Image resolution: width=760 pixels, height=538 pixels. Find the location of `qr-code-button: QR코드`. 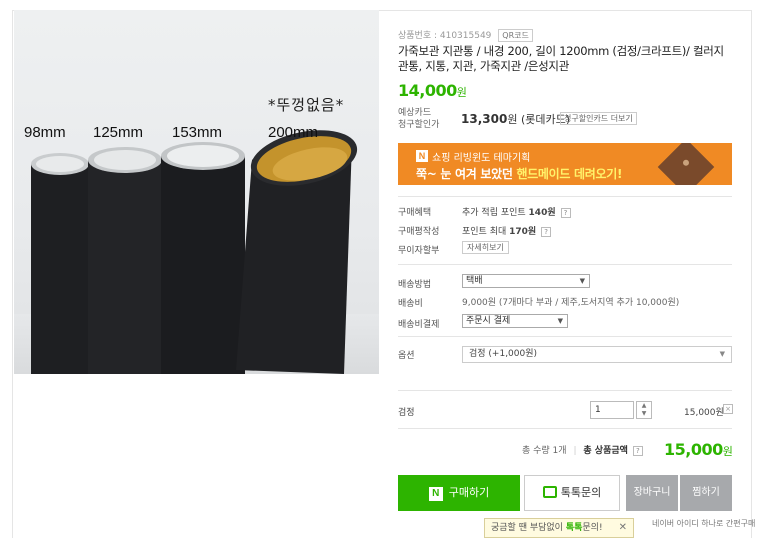

qr-code-button: QR코드 is located at coordinates (515, 35).